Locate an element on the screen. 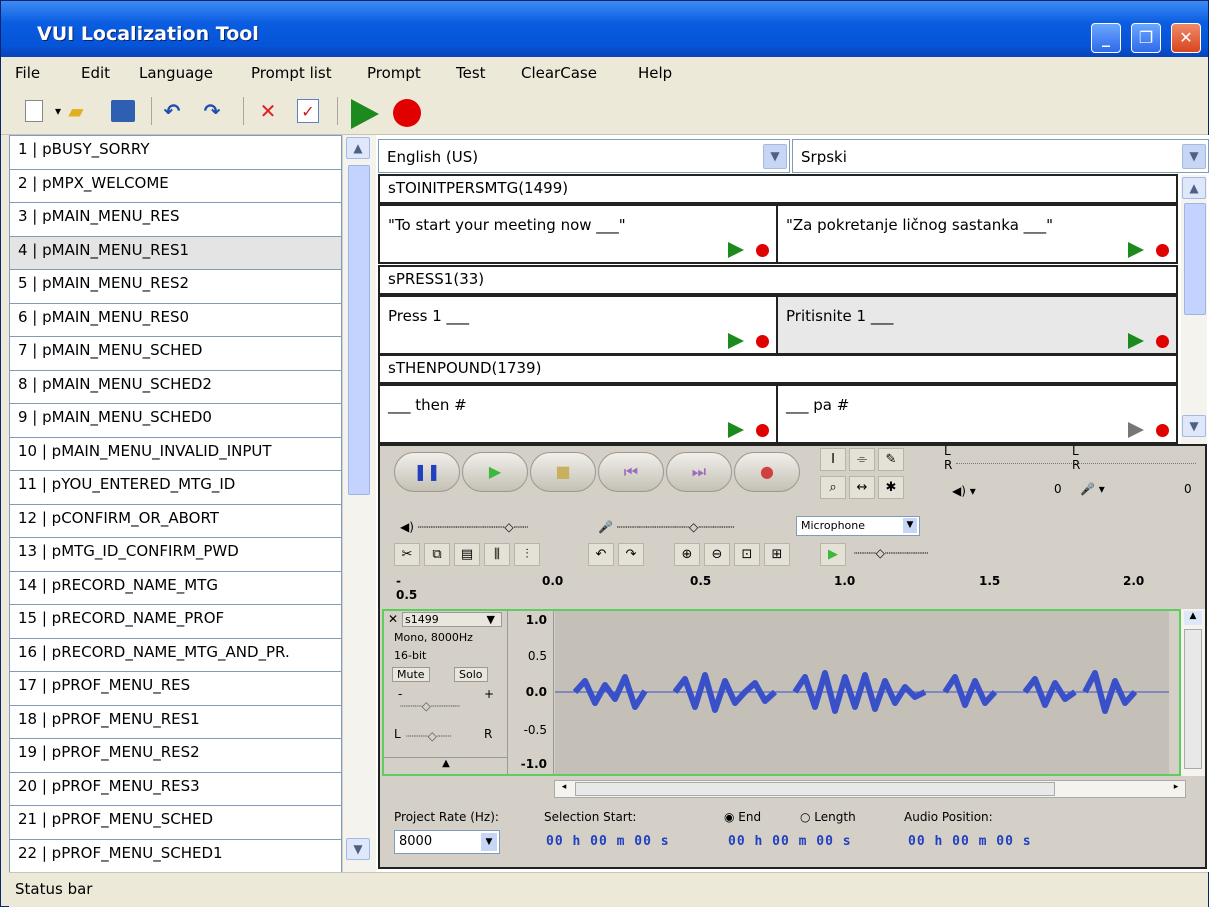 Image resolution: width=1209 pixels, height=907 pixels. title-bar: VUI Localization Tool _ ❐ ✕ is located at coordinates (604, 29).